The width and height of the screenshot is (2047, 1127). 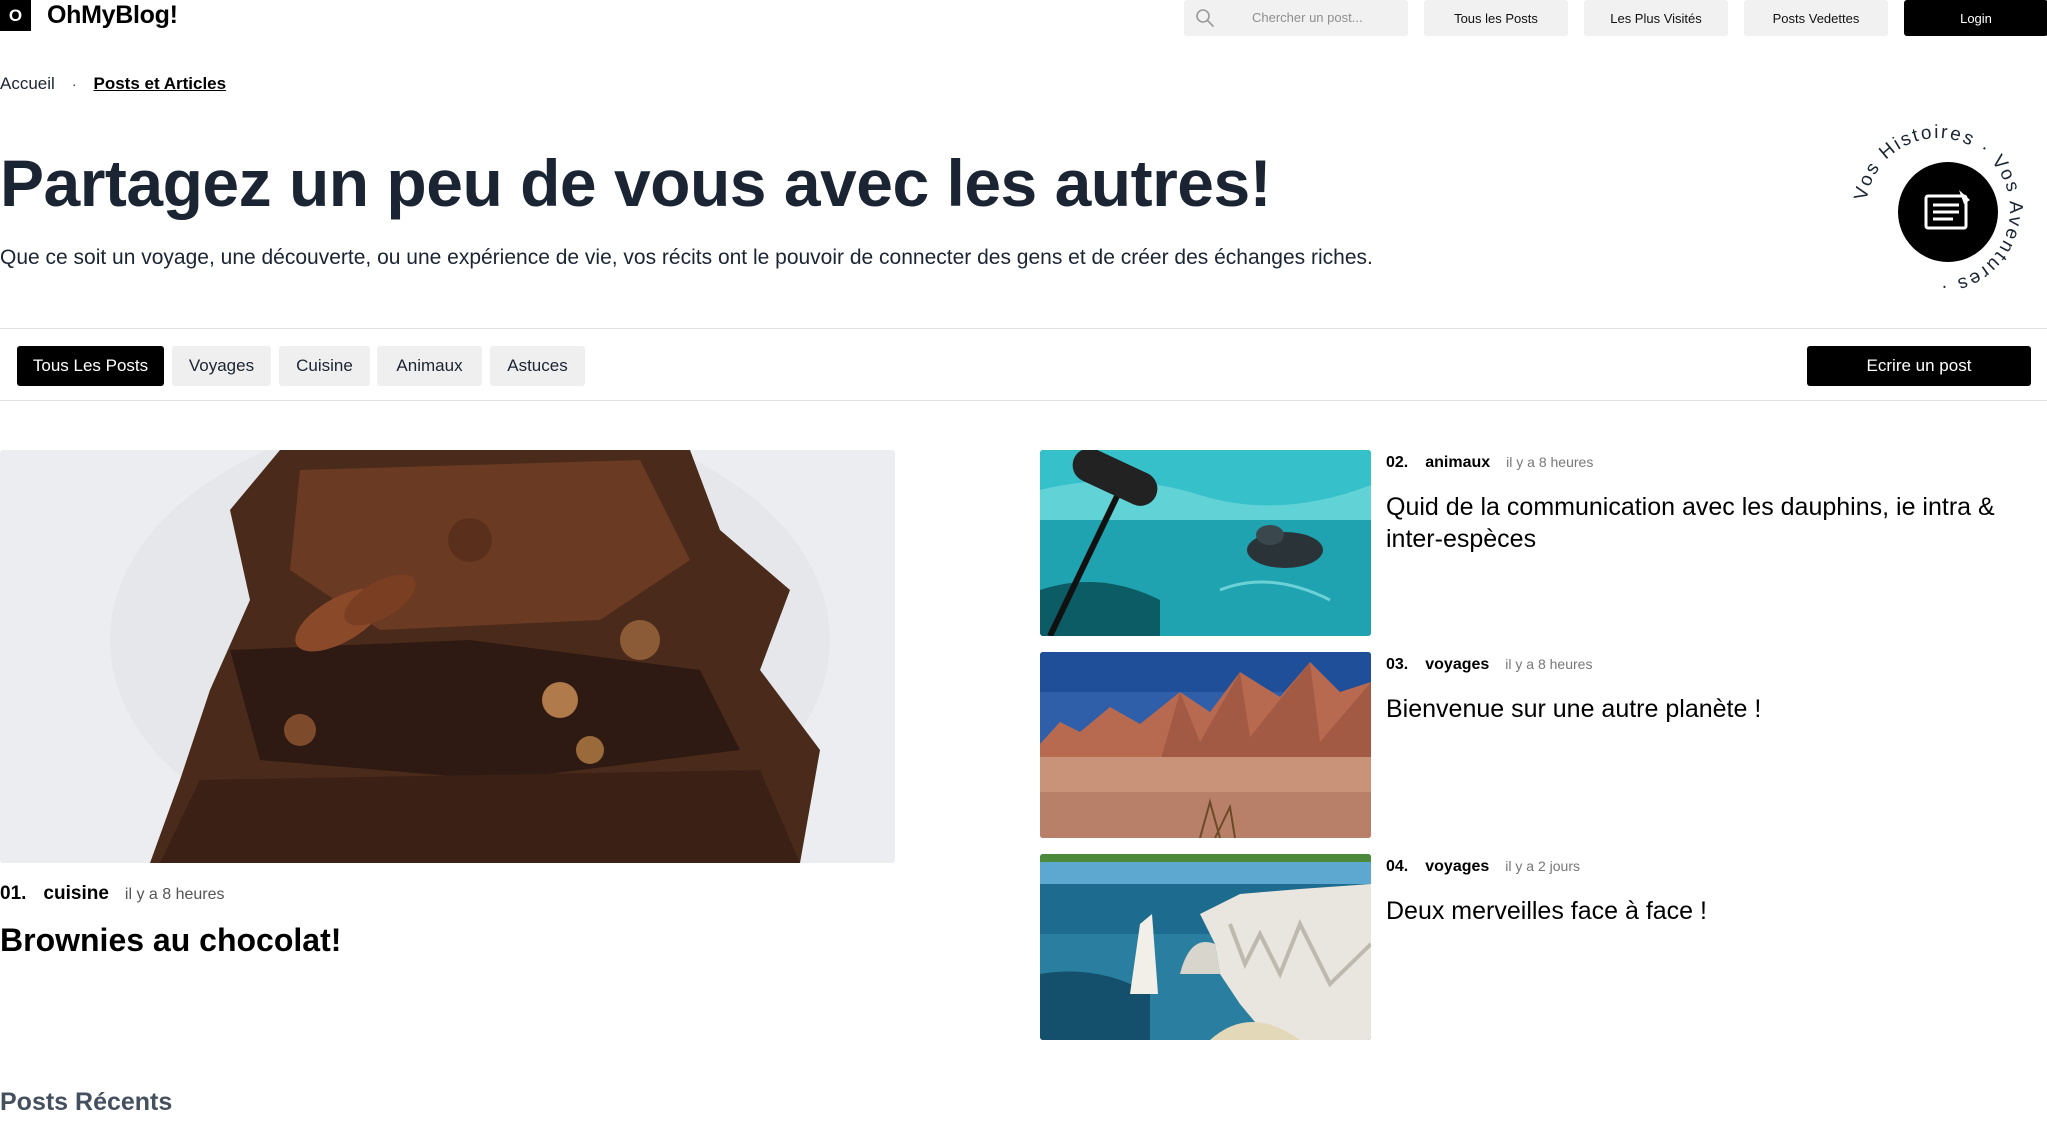 What do you see at coordinates (1656, 18) in the screenshot?
I see `nav-most-visited-button: Les Plus Visités` at bounding box center [1656, 18].